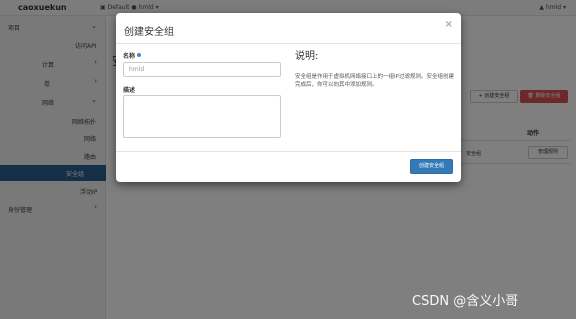 This screenshot has width=576, height=319. I want to click on create-security-group-submit-button: 创建安全组, so click(431, 166).